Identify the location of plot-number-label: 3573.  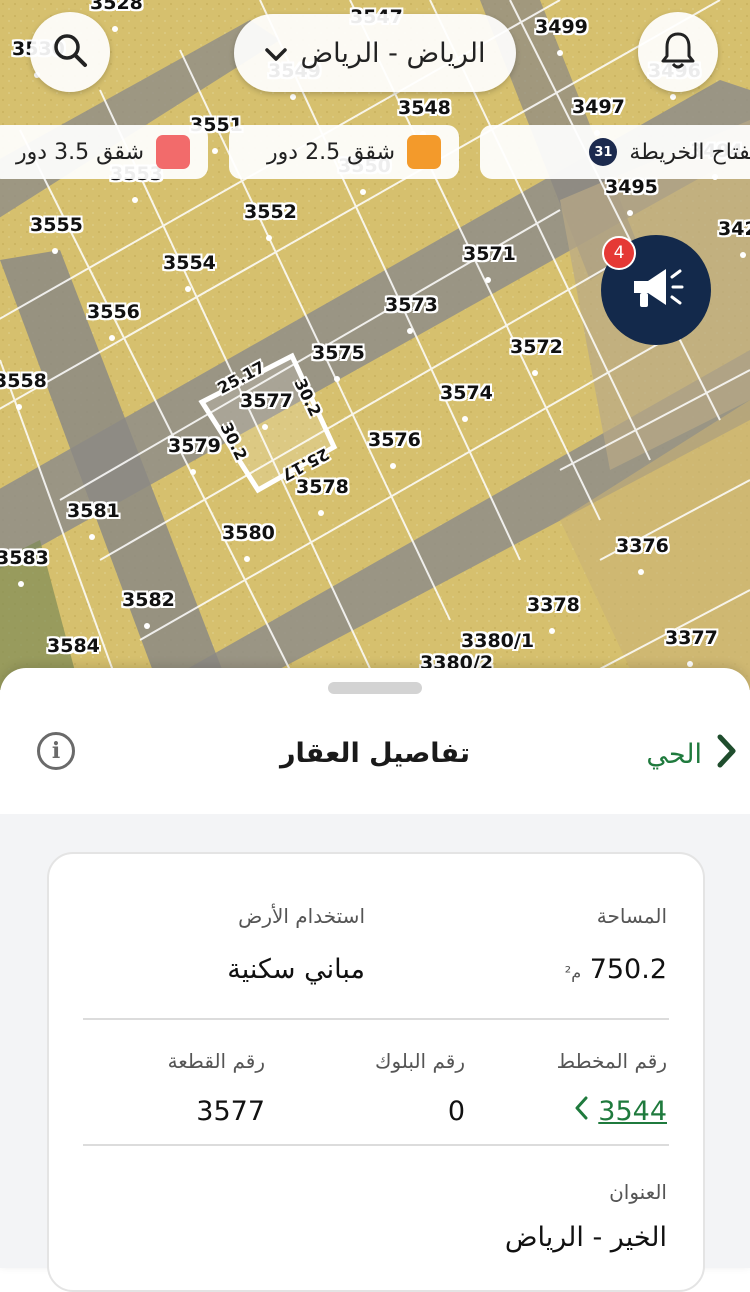
(411, 305).